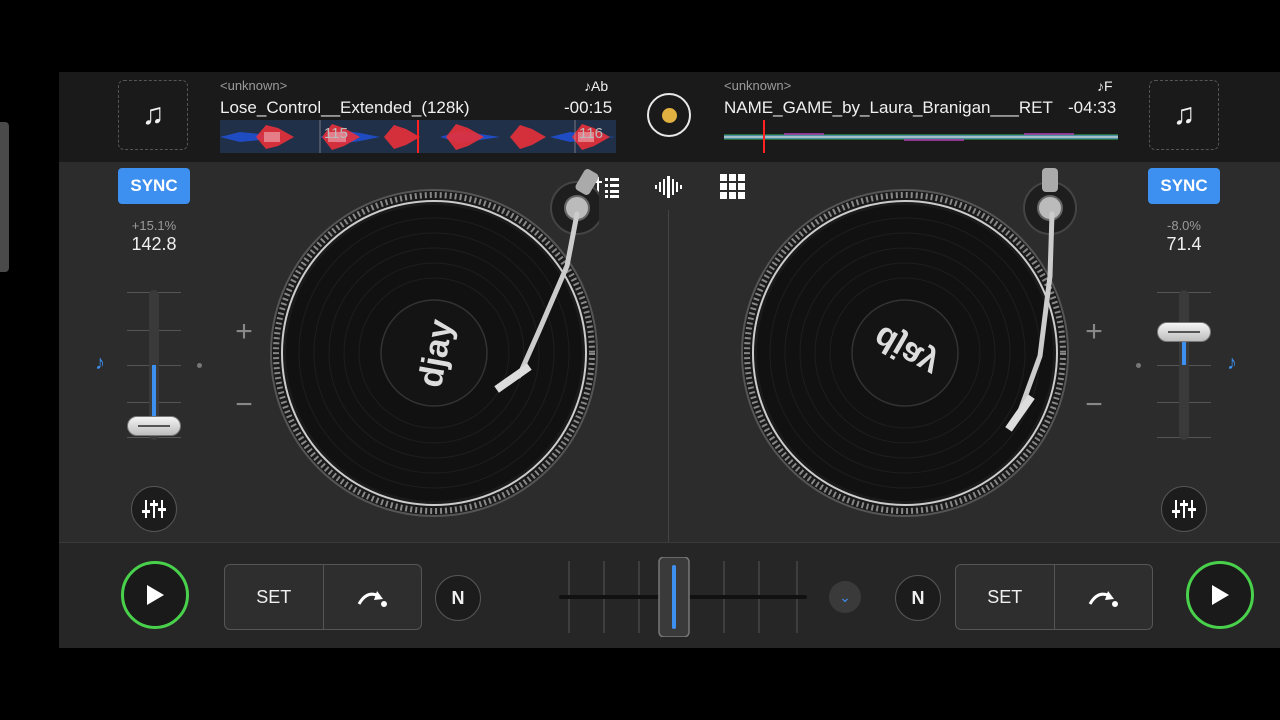 The image size is (1280, 720). I want to click on deck-a-eq-button, so click(154, 509).